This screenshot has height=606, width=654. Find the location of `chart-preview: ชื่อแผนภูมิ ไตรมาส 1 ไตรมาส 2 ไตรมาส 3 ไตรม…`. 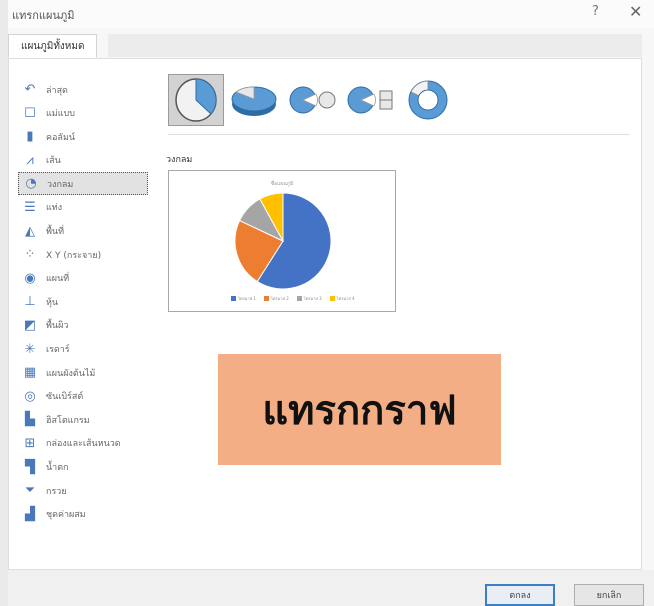

chart-preview: ชื่อแผนภูมิ ไตรมาส 1 ไตรมาส 2 ไตรมาส 3 ไตรม… is located at coordinates (282, 241).